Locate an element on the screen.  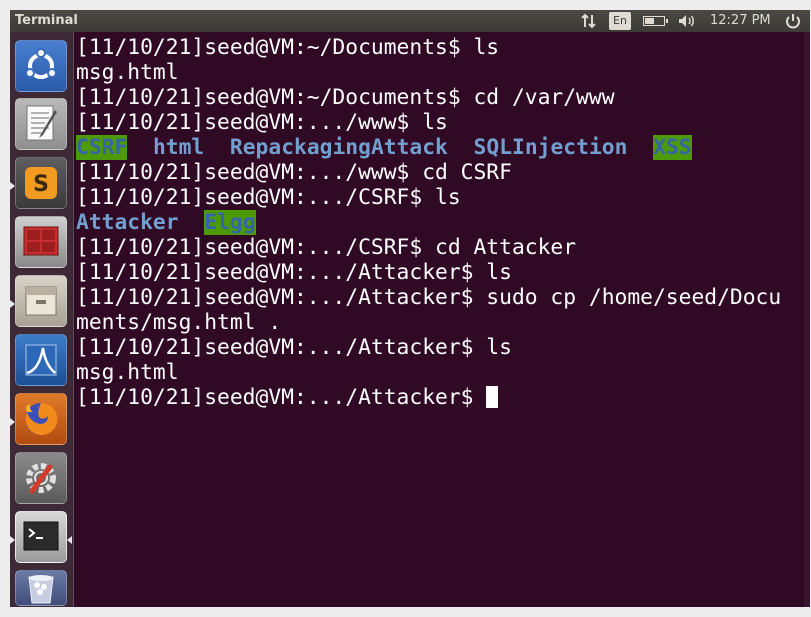
terminal-red-icon is located at coordinates (41, 242).